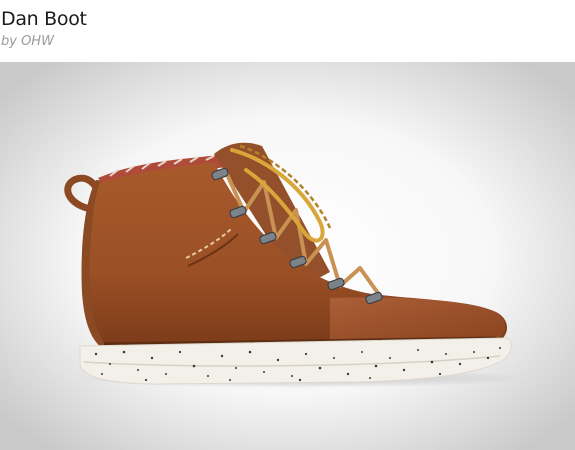 The width and height of the screenshot is (575, 450). I want to click on product-title: Dan Boot, so click(44, 19).